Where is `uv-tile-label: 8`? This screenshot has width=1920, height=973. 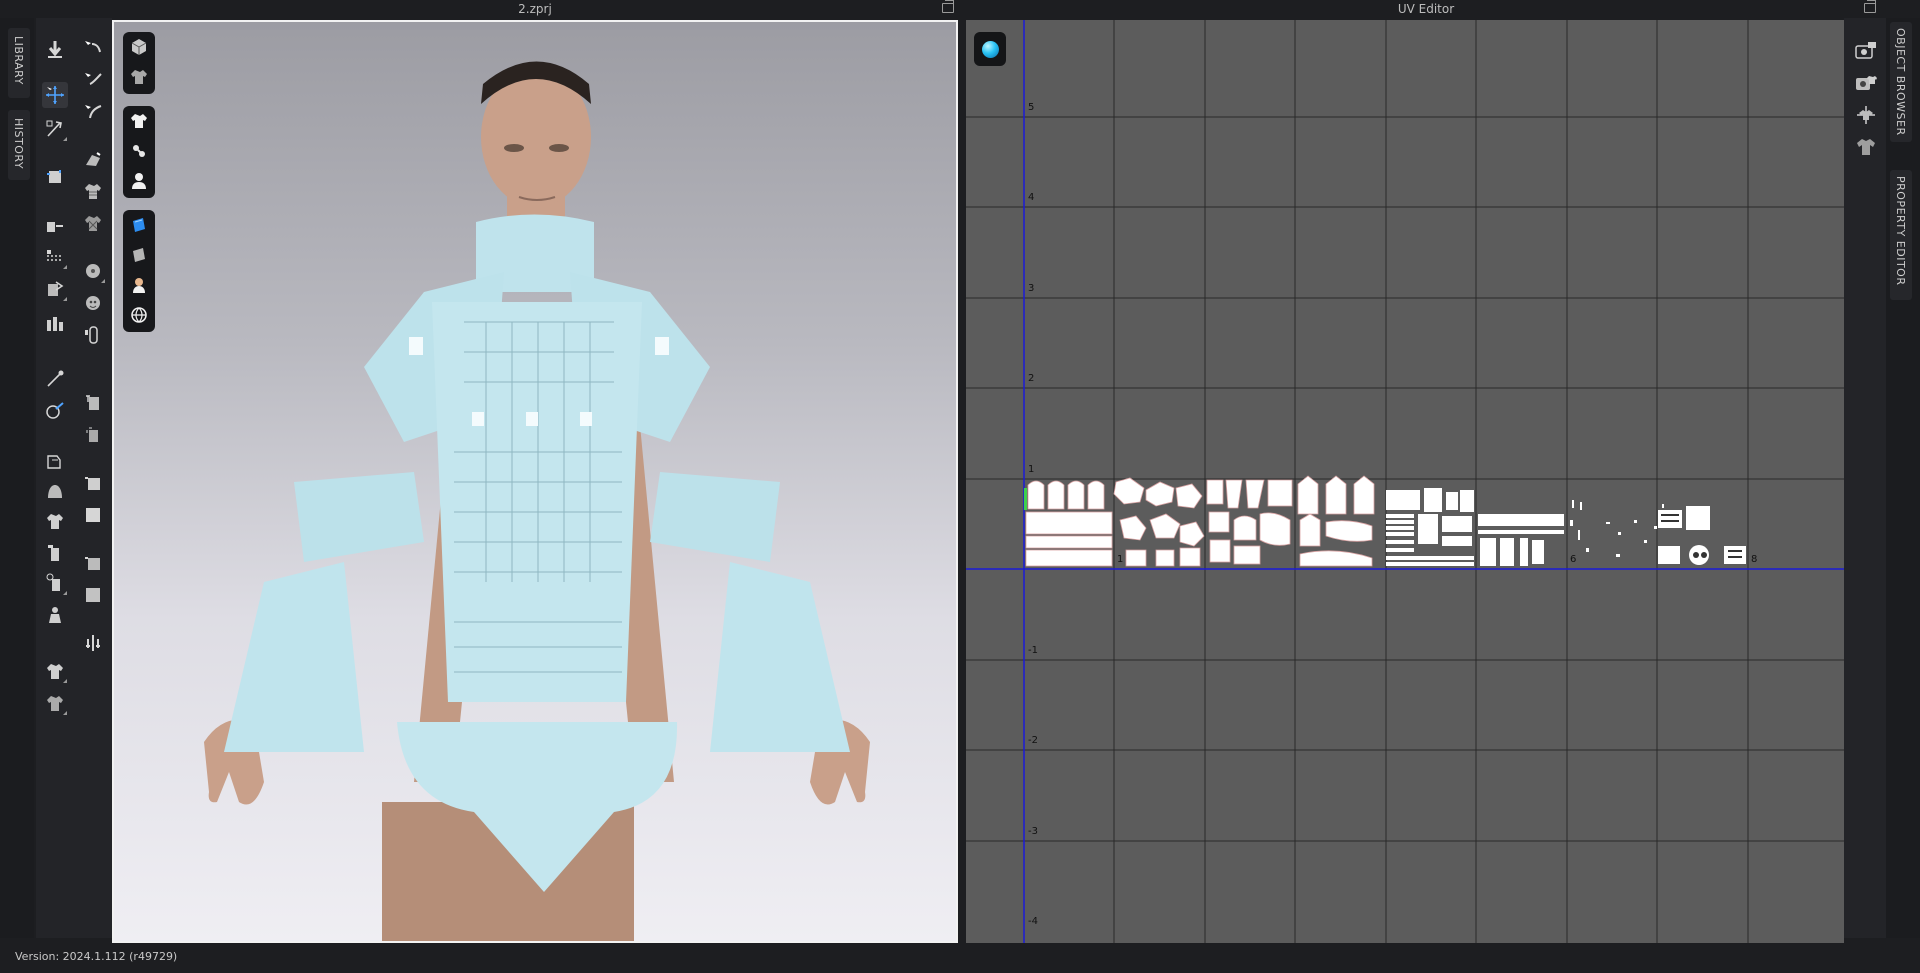
uv-tile-label: 8 is located at coordinates (1754, 559).